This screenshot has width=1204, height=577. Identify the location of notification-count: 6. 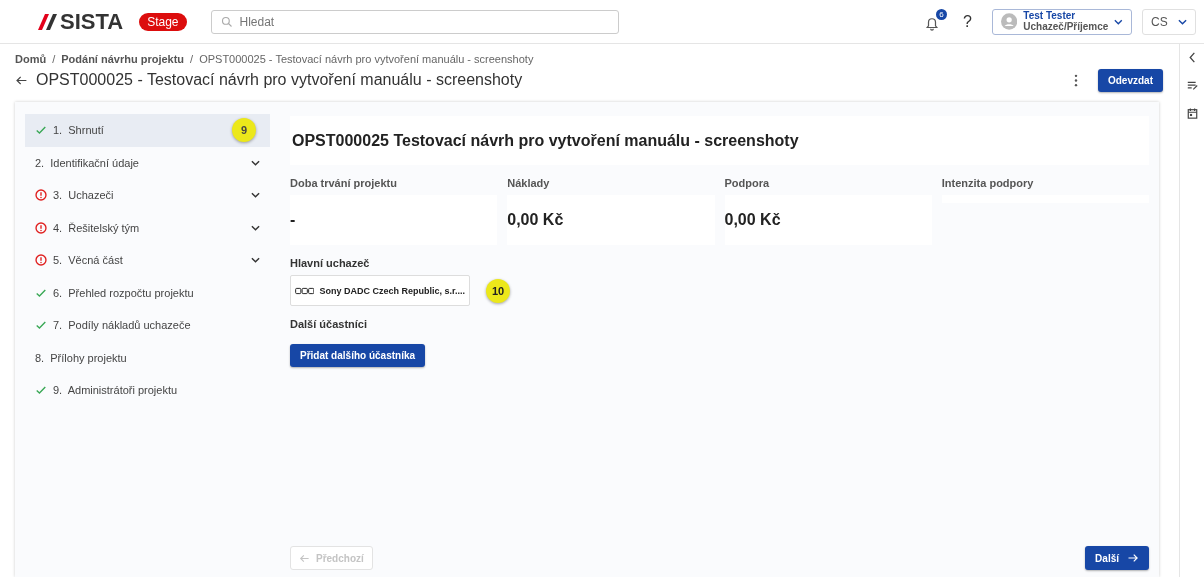
(942, 14).